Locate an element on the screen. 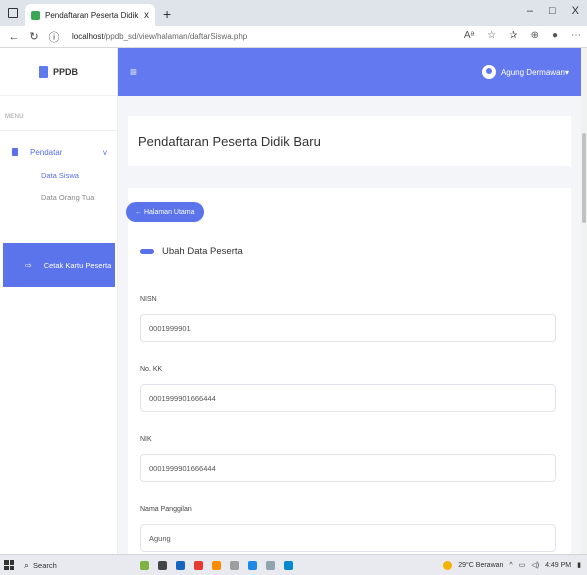  new-tab-button: + is located at coordinates (167, 14).